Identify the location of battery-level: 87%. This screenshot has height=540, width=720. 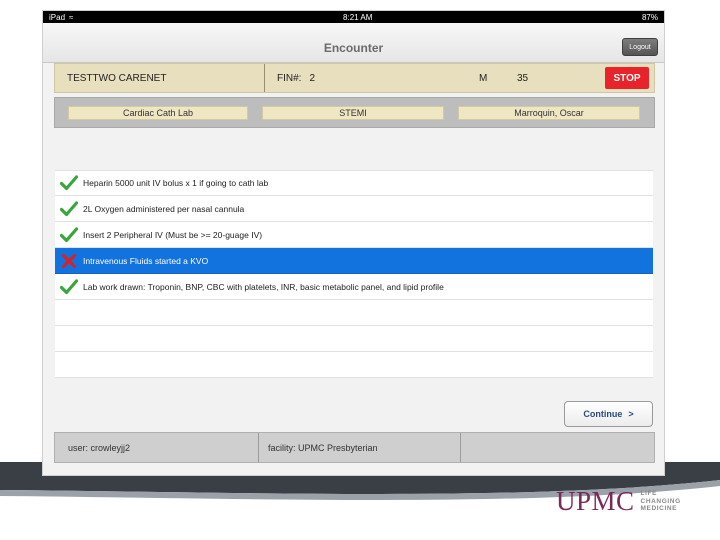
(649, 17).